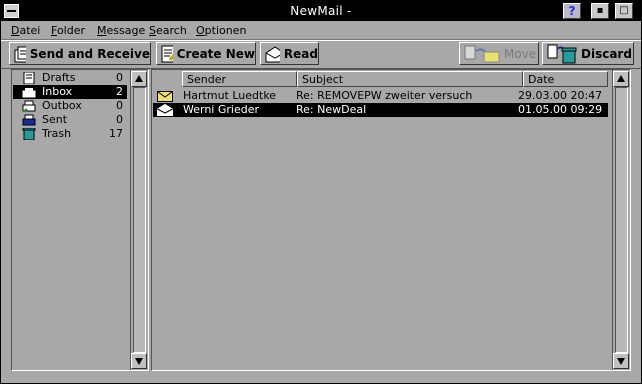  I want to click on menu-search: Search, so click(168, 30).